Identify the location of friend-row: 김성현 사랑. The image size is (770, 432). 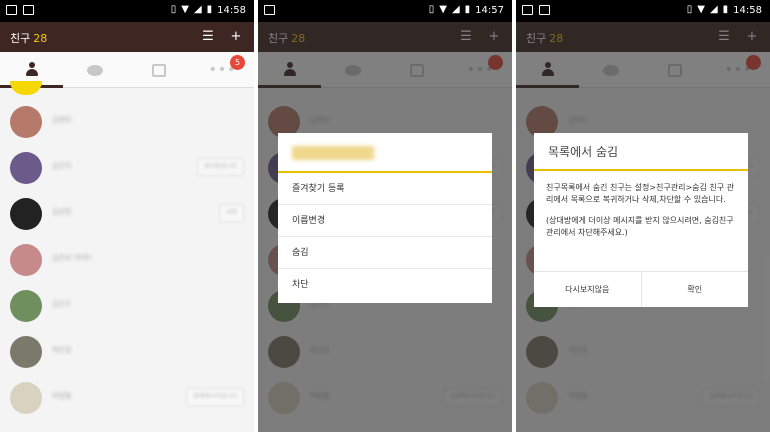
(127, 213).